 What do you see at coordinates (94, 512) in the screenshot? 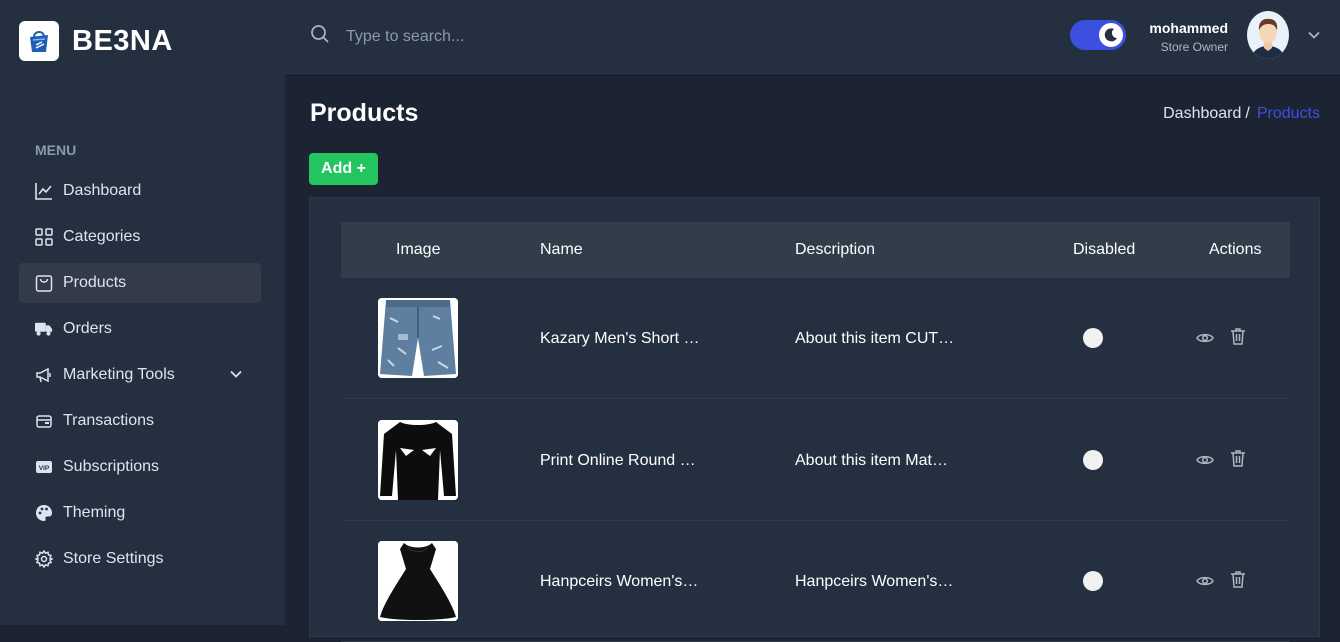
I see `sidebar-item-label: Theming` at bounding box center [94, 512].